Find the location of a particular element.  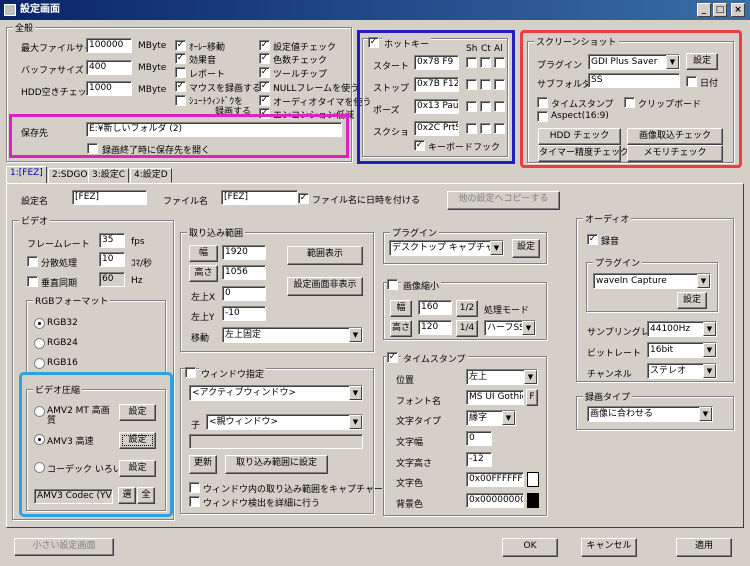

capture-plugin-settings-button: 設定 is located at coordinates (526, 248).